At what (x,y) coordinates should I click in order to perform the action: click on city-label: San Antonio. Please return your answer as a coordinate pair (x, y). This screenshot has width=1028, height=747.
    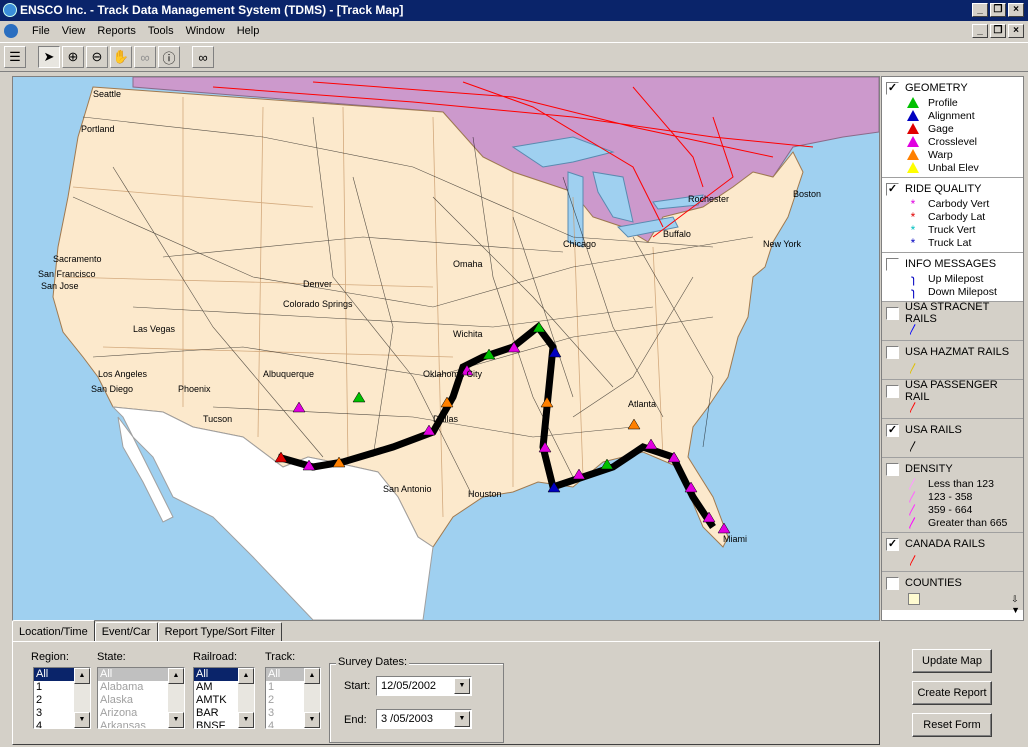
    Looking at the image, I should click on (407, 489).